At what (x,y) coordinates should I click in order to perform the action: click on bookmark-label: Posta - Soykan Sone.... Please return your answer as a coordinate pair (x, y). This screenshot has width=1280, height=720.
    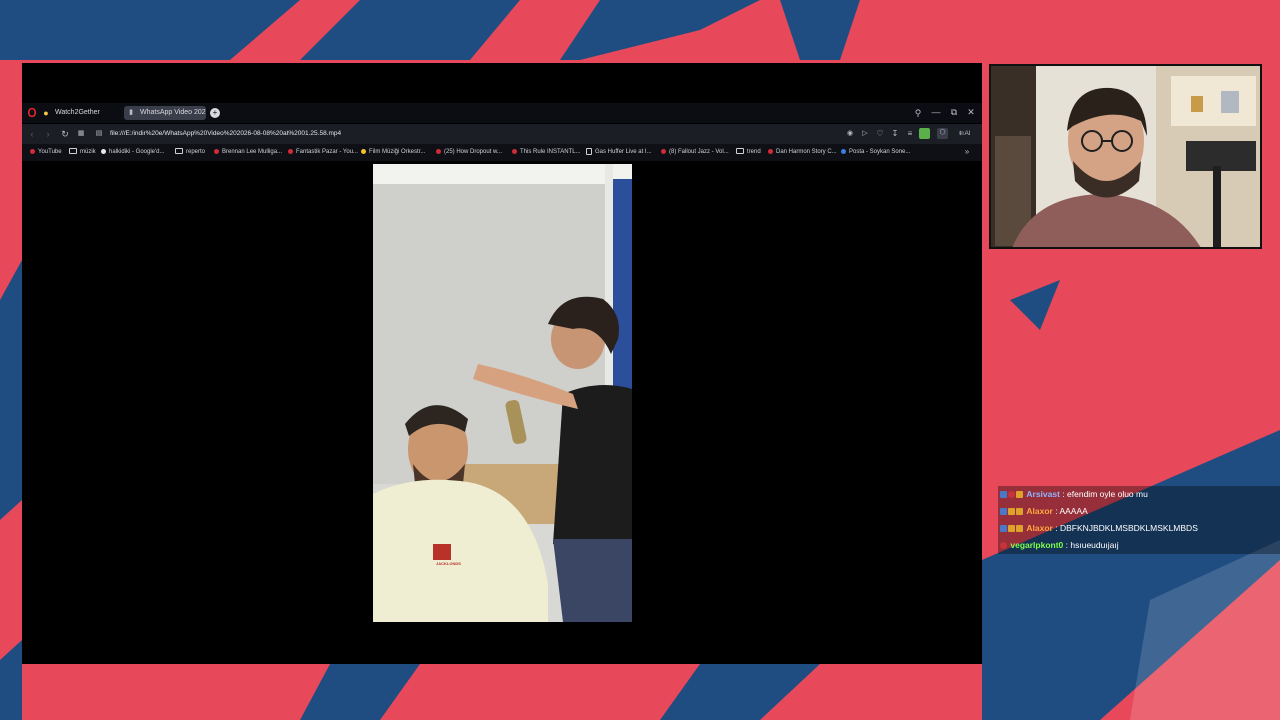
    Looking at the image, I should click on (880, 152).